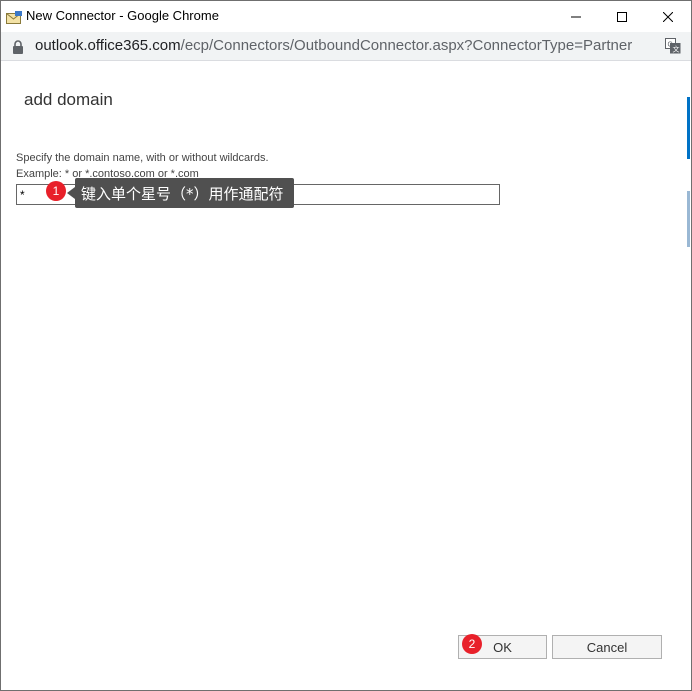  I want to click on cancel-button: Cancel, so click(607, 647).